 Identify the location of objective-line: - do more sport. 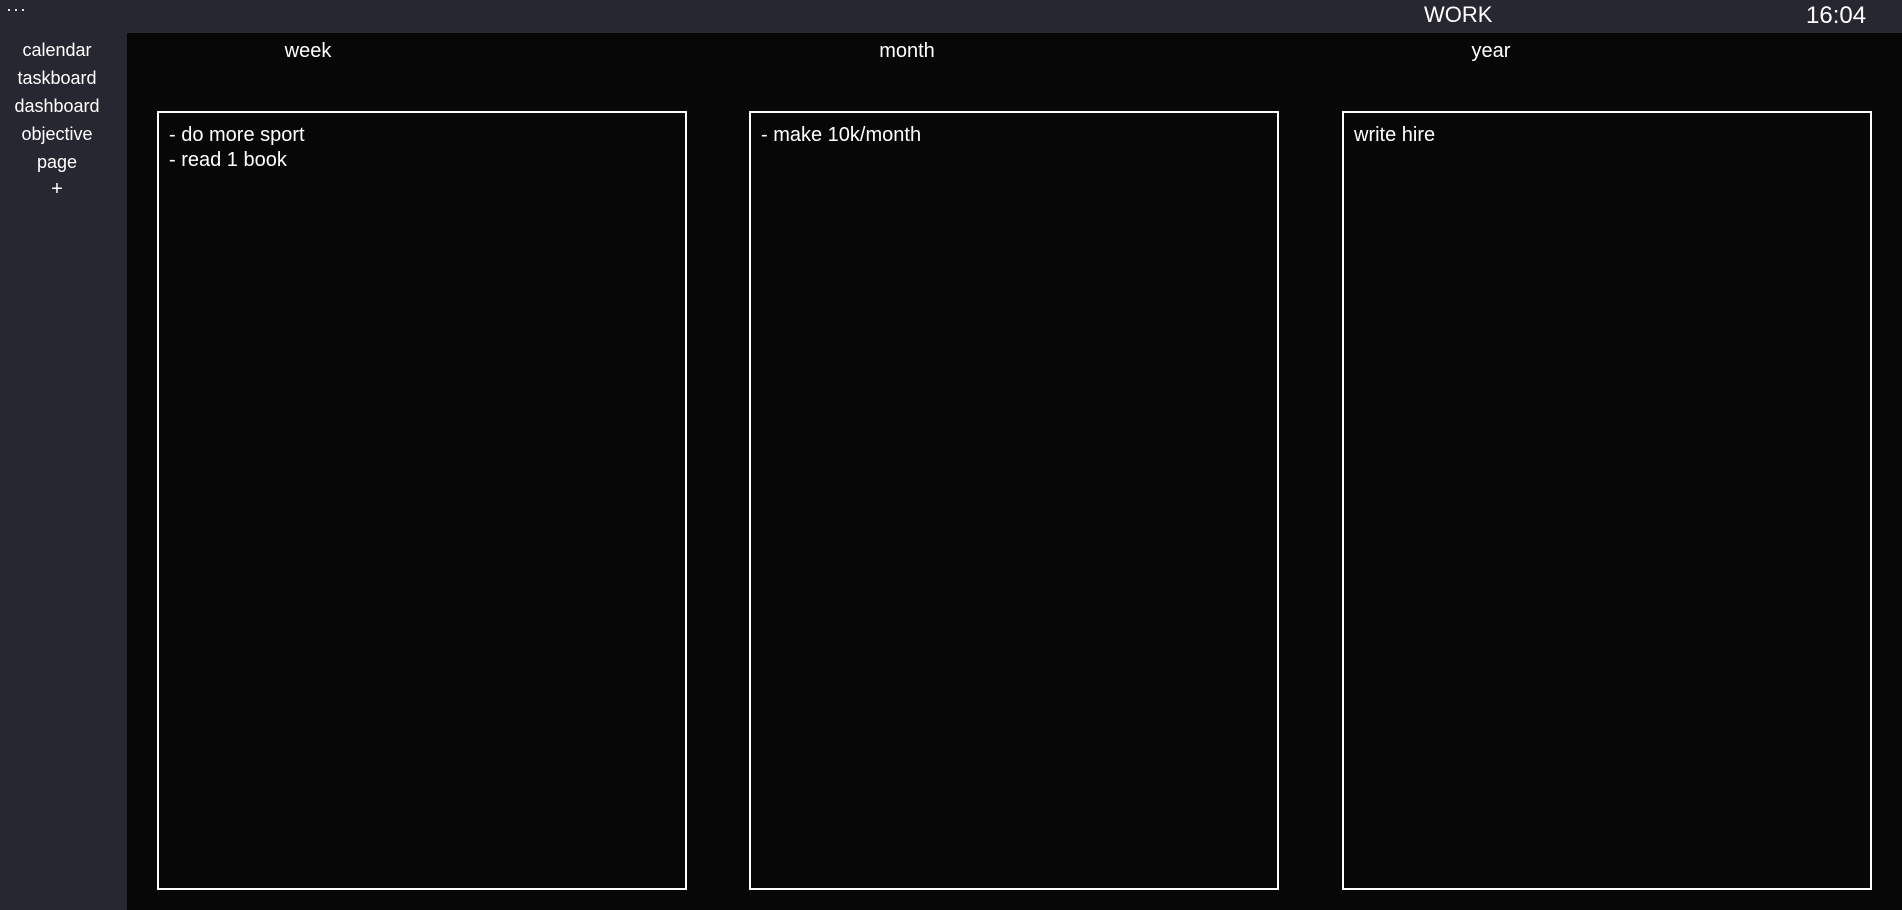
(237, 135).